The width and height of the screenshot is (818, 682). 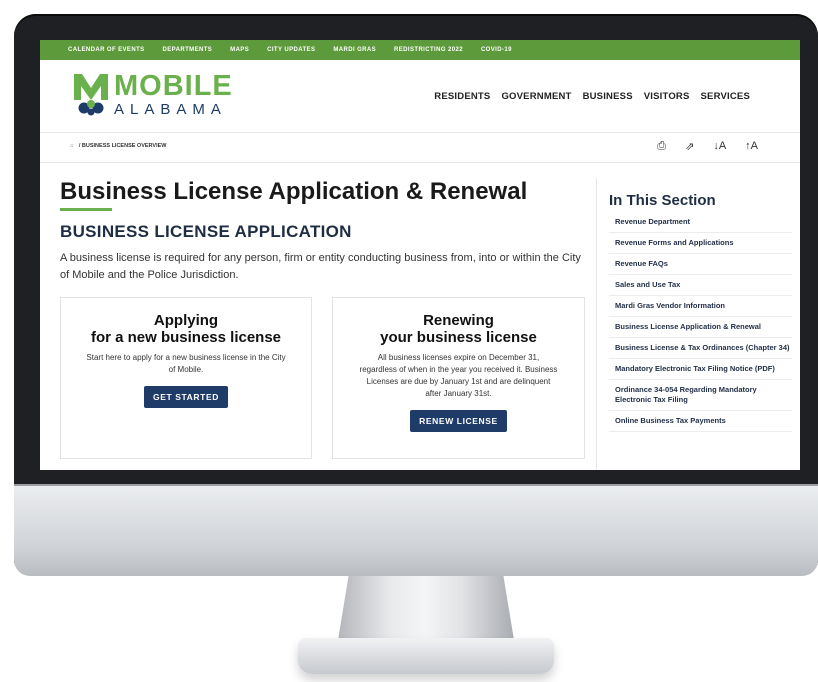 I want to click on utility-link-maps: MAPS, so click(x=239, y=50).